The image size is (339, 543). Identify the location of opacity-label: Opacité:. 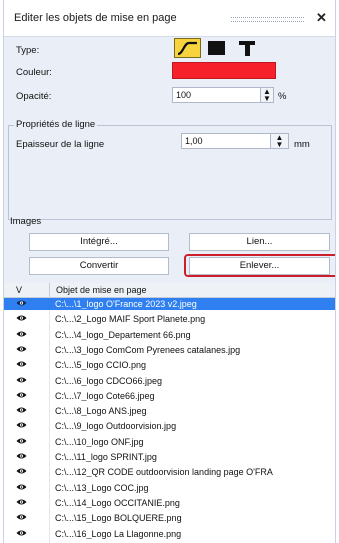
(34, 96).